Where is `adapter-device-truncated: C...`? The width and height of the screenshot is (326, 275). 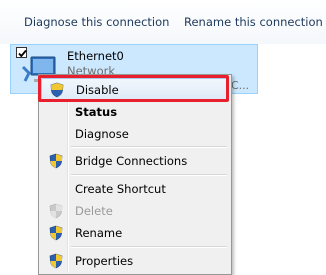 adapter-device-truncated: C... is located at coordinates (240, 85).